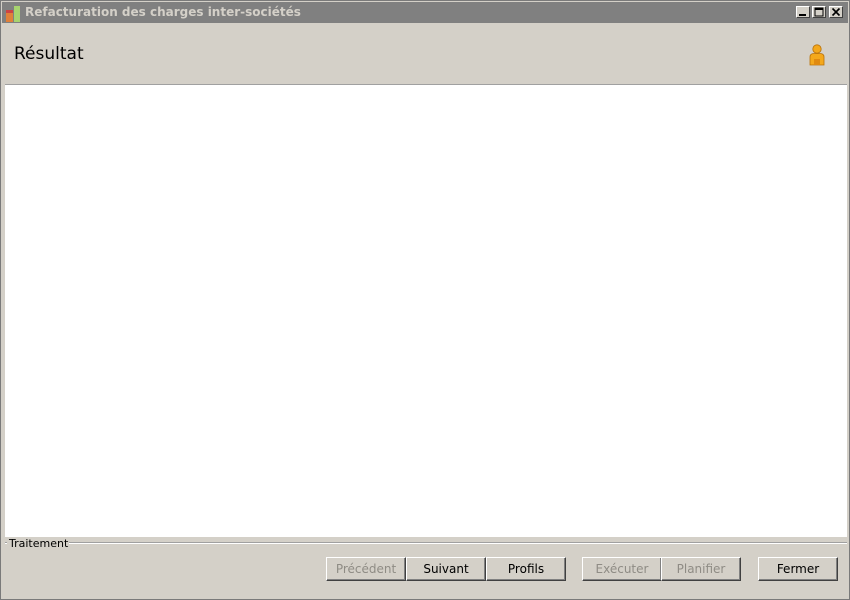 The width and height of the screenshot is (850, 600). What do you see at coordinates (454, 543) in the screenshot?
I see `group-divider` at bounding box center [454, 543].